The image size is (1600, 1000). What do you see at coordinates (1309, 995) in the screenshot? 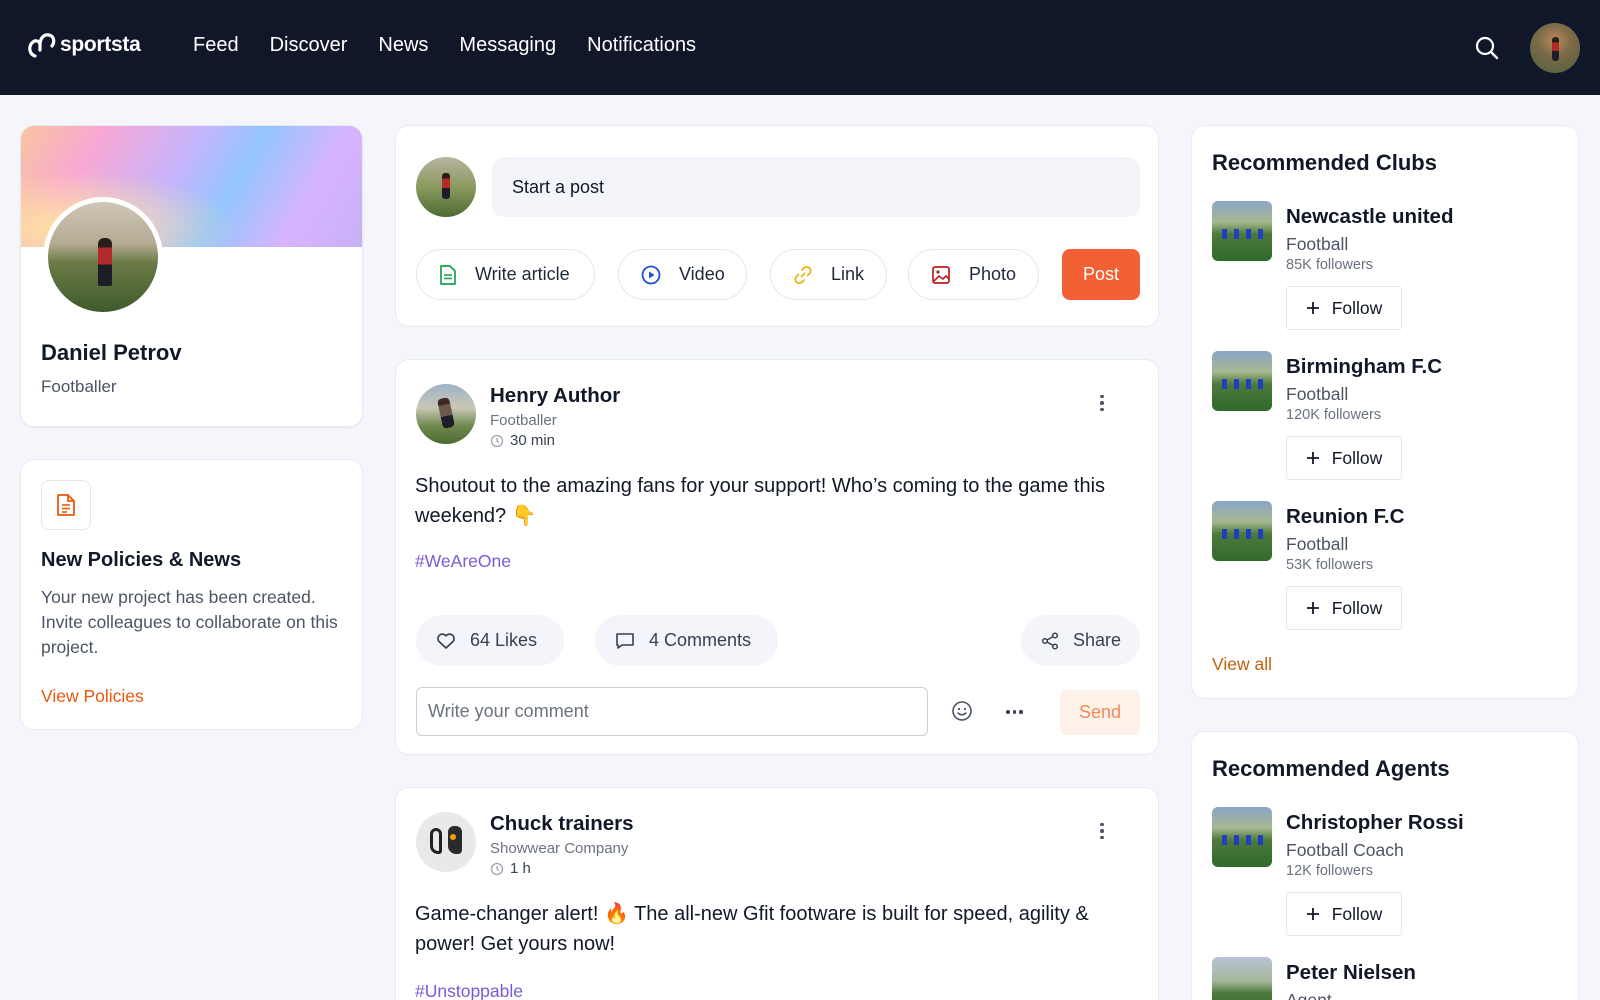
I see `agent-type: Agent` at bounding box center [1309, 995].